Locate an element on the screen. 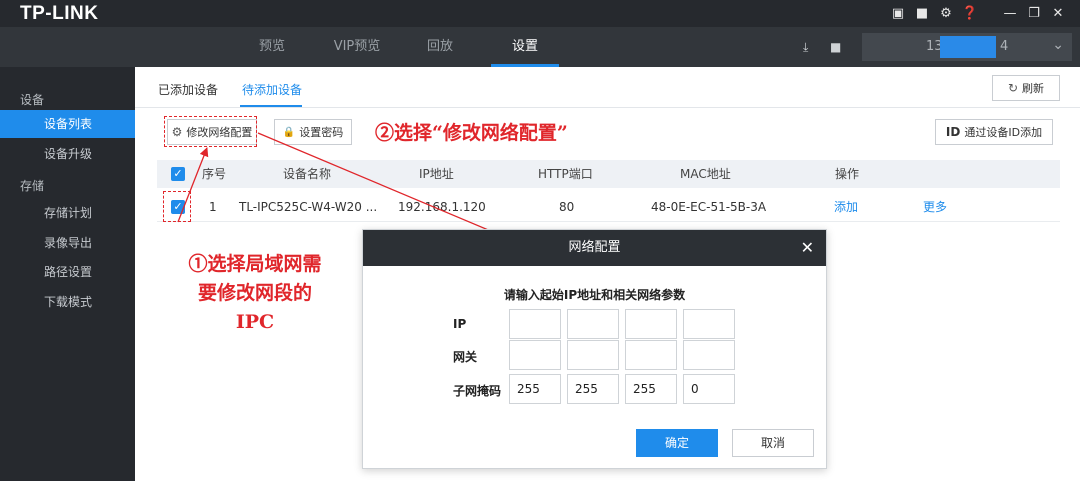 This screenshot has width=1080, height=481. col-device-name: 设备名称 is located at coordinates (307, 174).